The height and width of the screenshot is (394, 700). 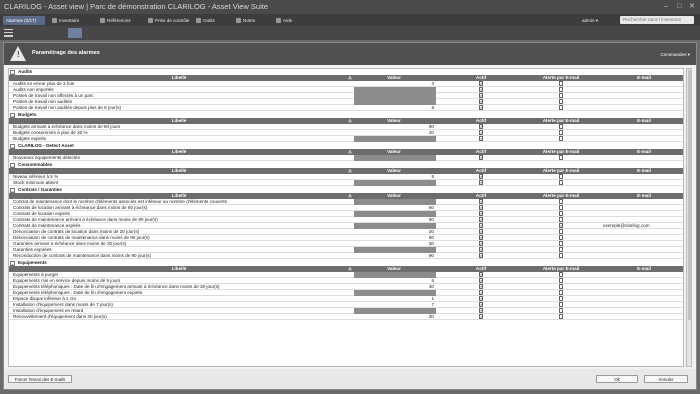 What do you see at coordinates (8, 33) in the screenshot?
I see `hamburger-menu-icon` at bounding box center [8, 33].